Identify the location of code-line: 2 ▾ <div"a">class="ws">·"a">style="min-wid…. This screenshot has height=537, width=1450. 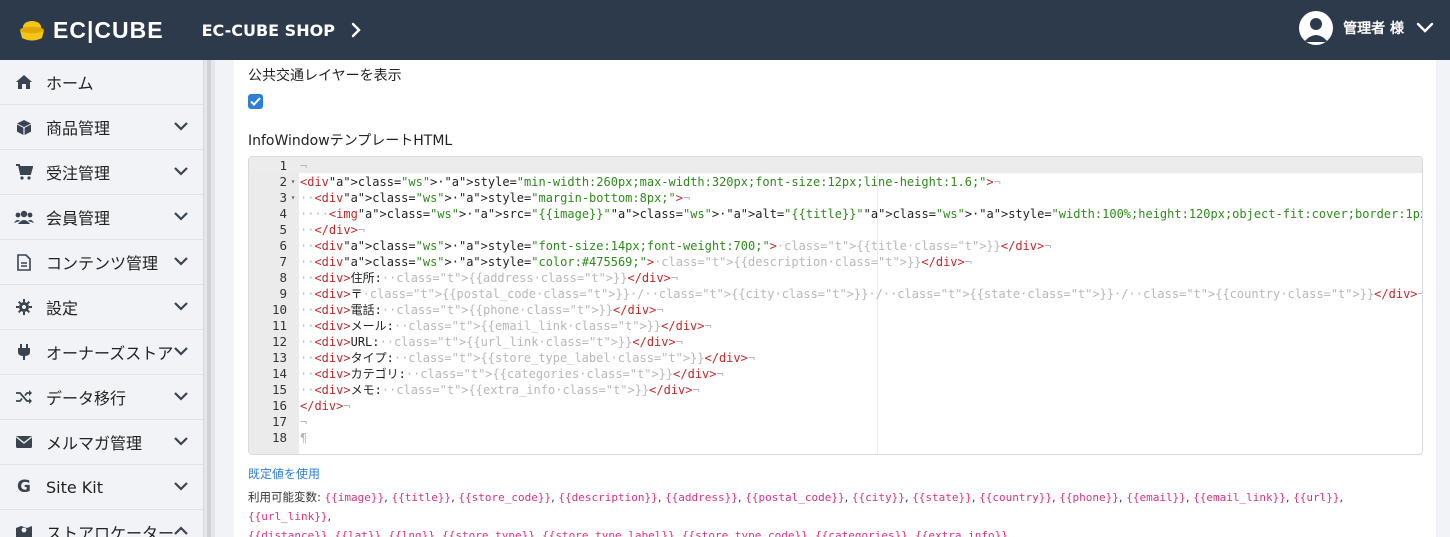
(835, 182).